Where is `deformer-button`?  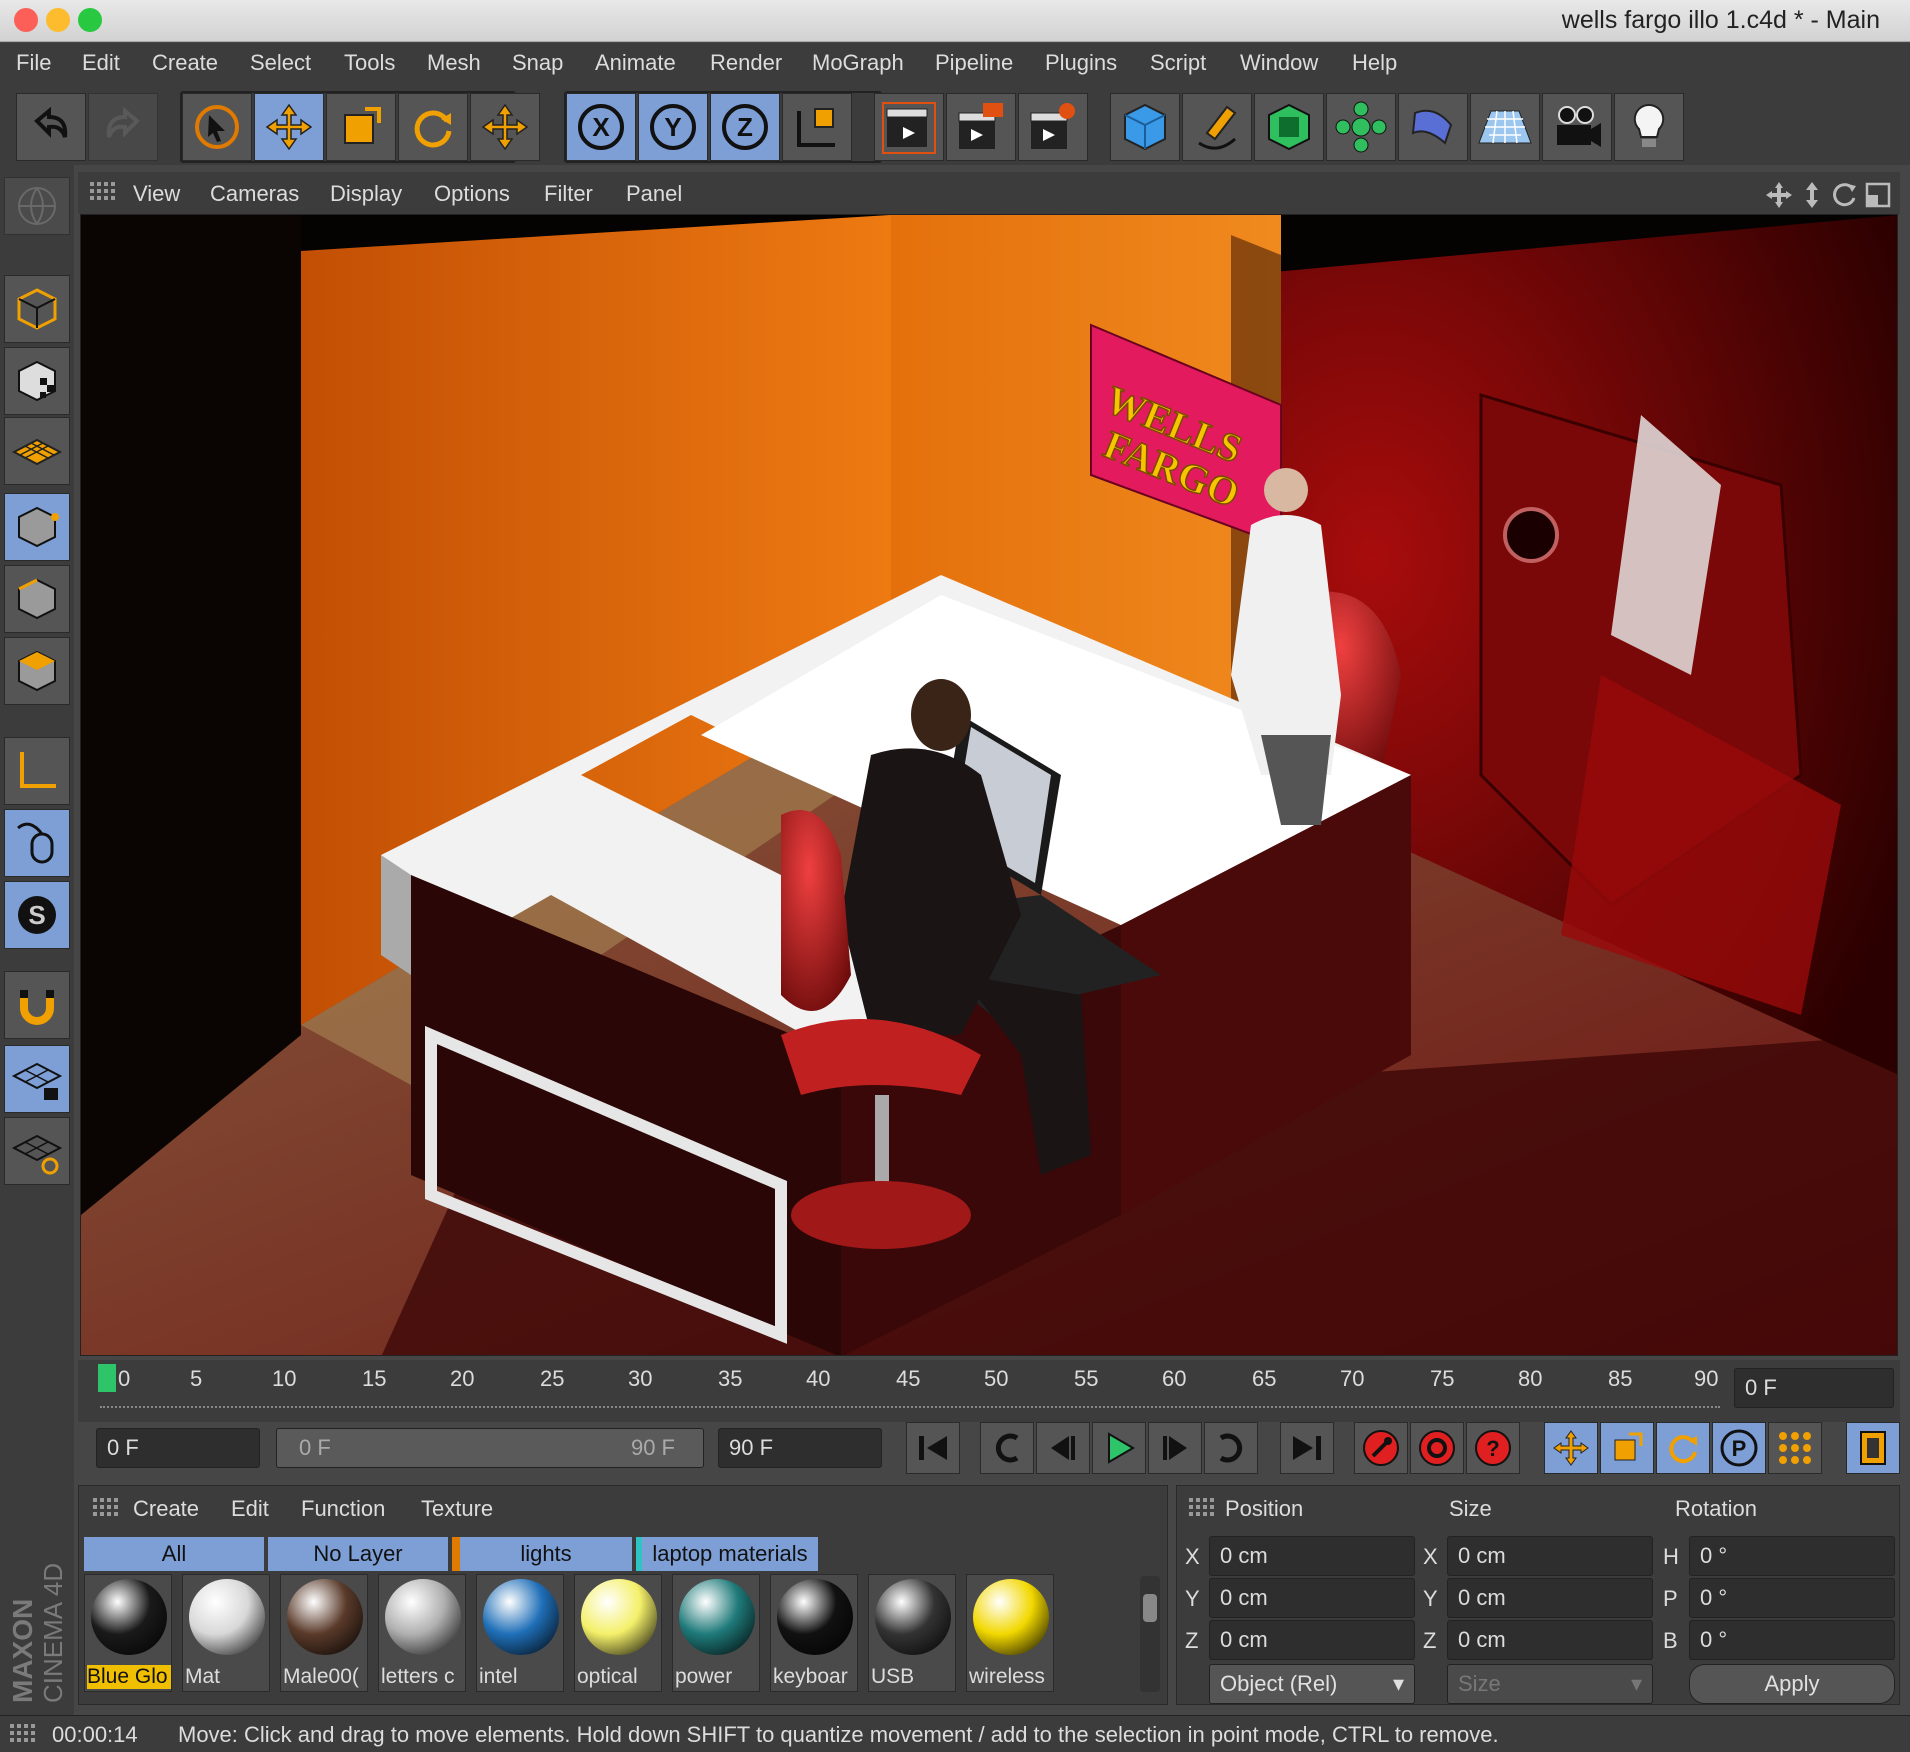
deformer-button is located at coordinates (1433, 127).